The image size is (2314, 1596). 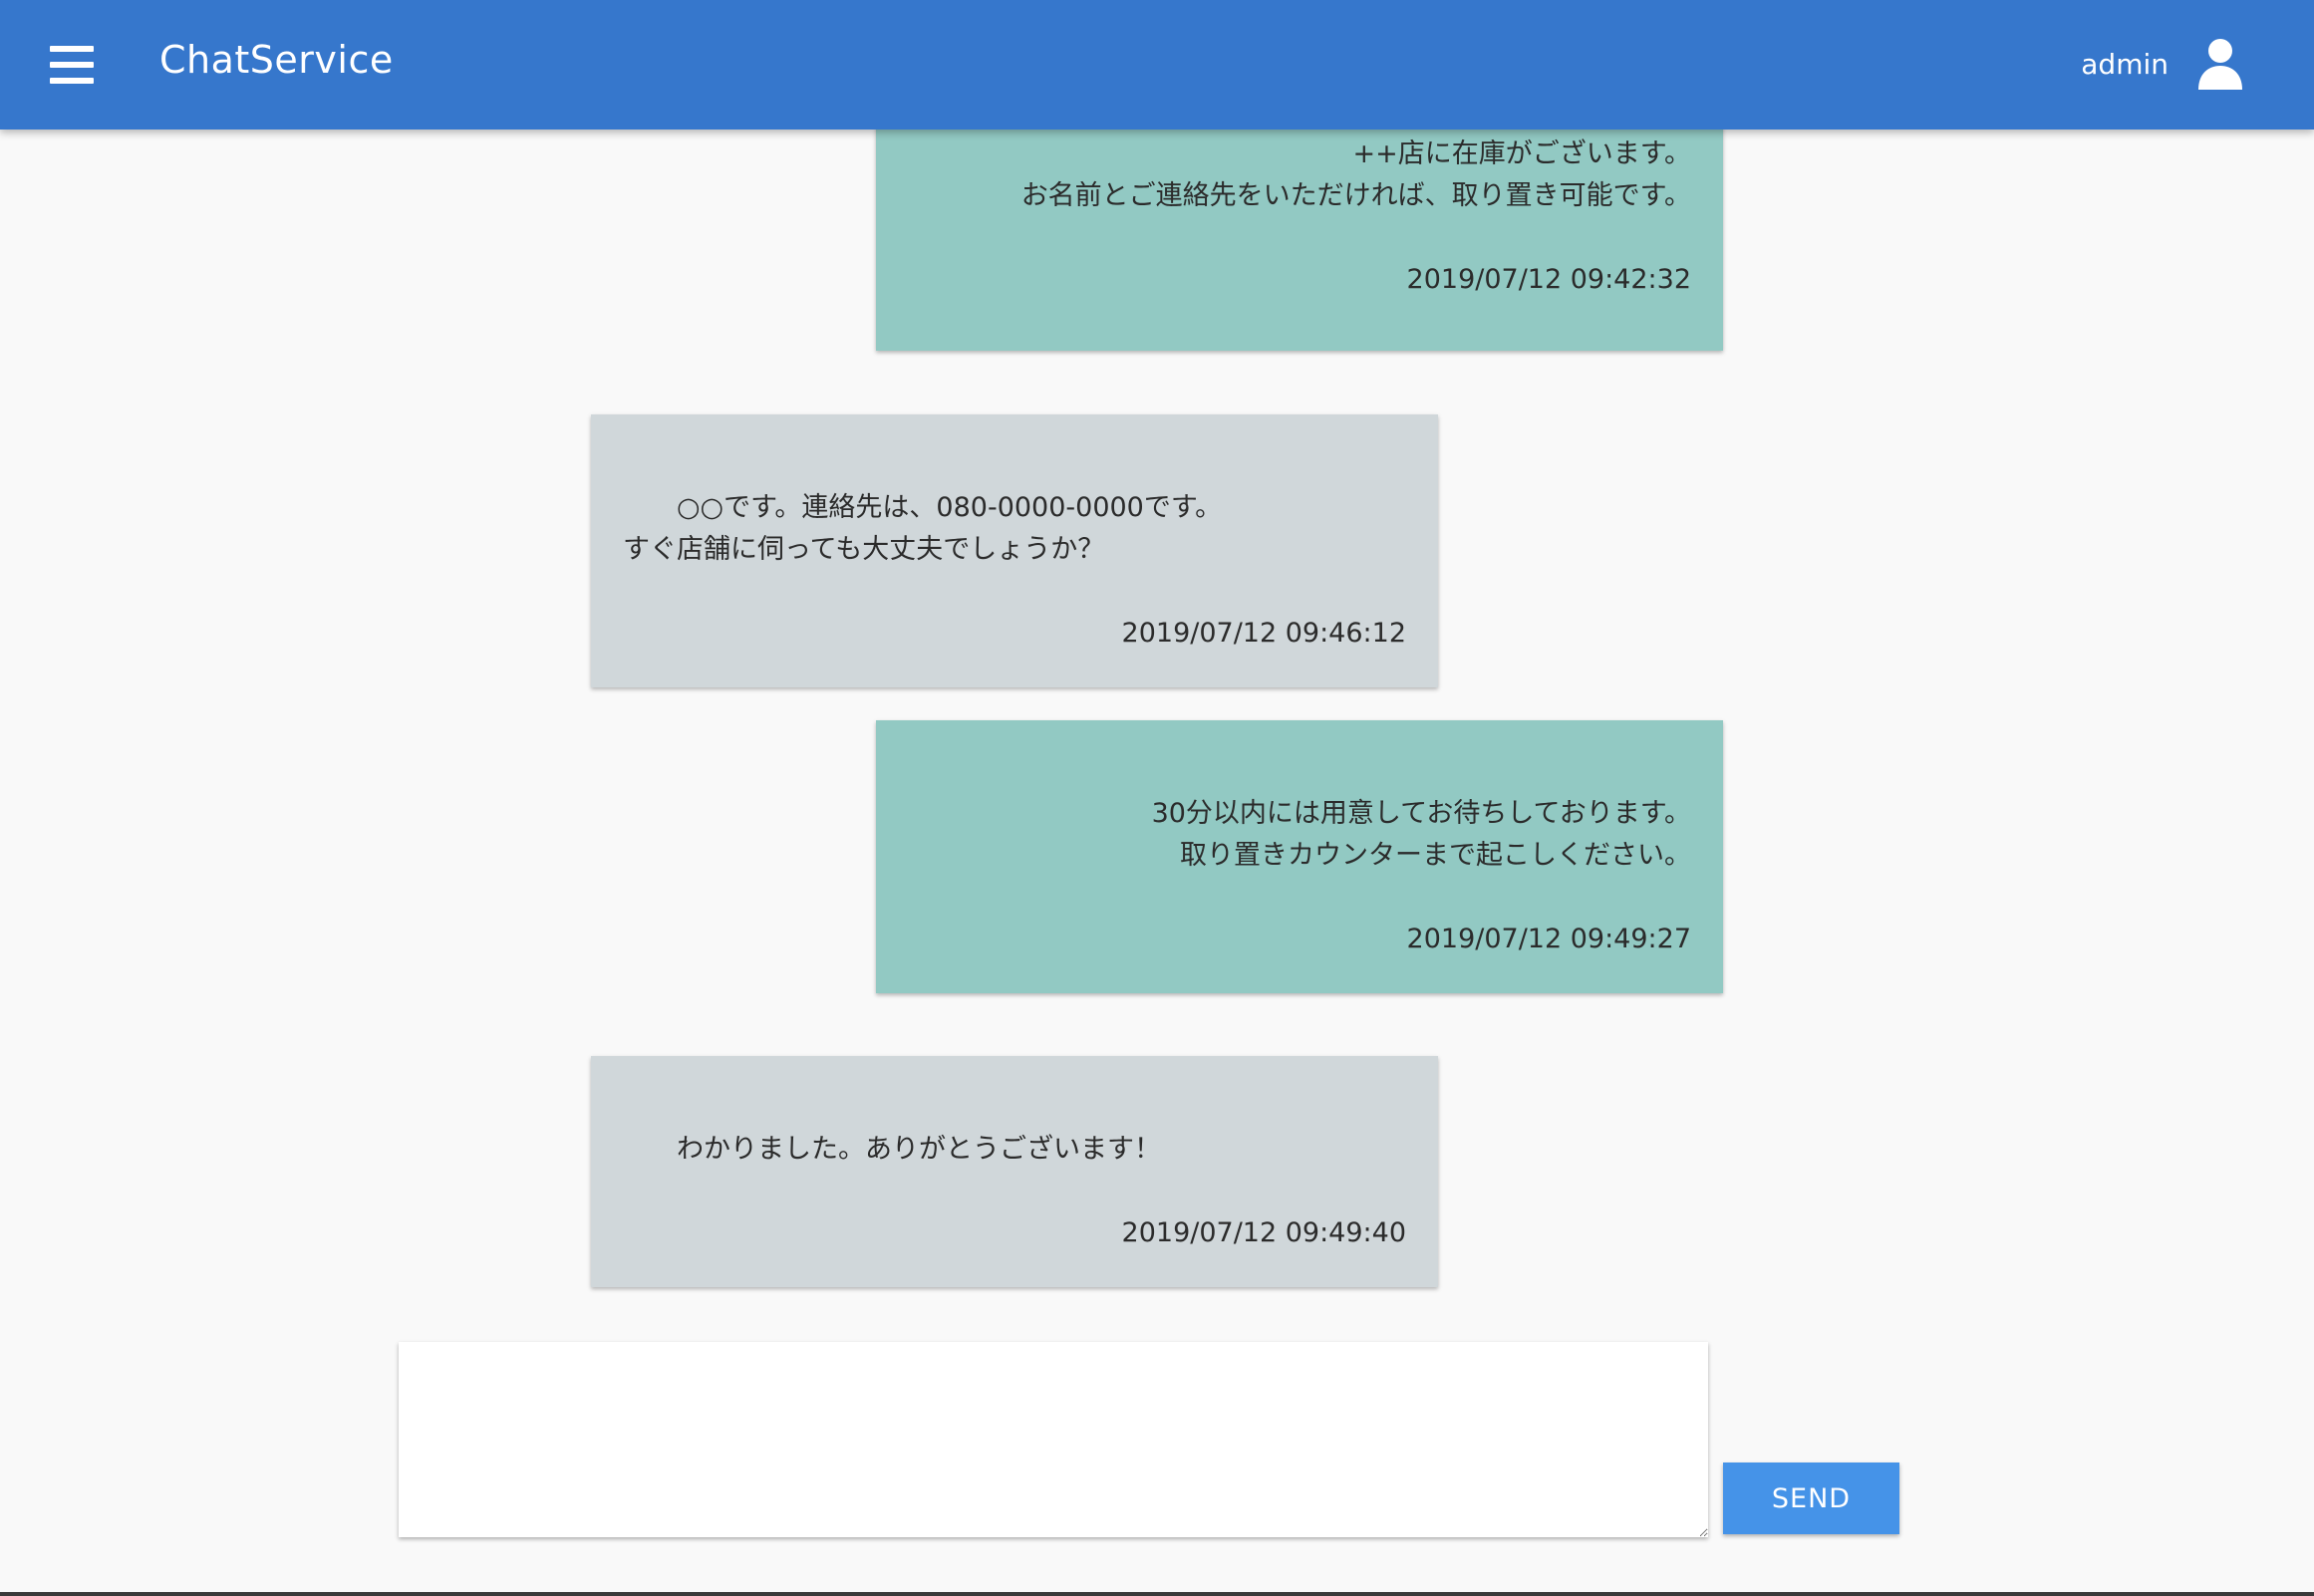 What do you see at coordinates (1014, 1171) in the screenshot?
I see `message-bubble-received: わかりました。ありがとうございます！ 2019/07/12 09:49:40` at bounding box center [1014, 1171].